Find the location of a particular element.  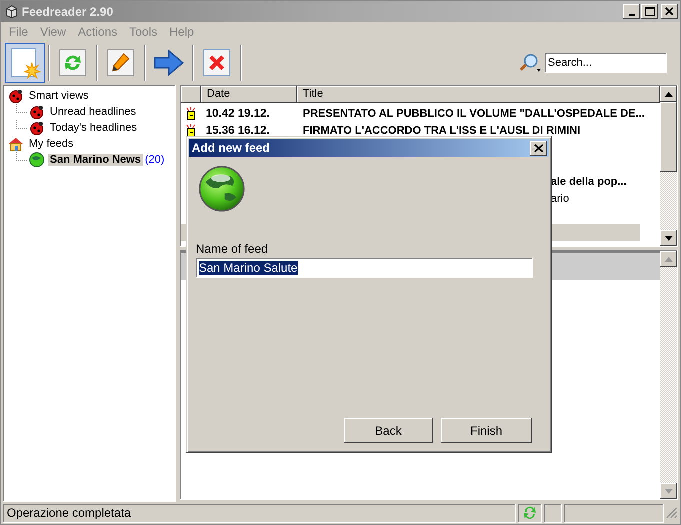

title-cell-text: ario is located at coordinates (560, 198).